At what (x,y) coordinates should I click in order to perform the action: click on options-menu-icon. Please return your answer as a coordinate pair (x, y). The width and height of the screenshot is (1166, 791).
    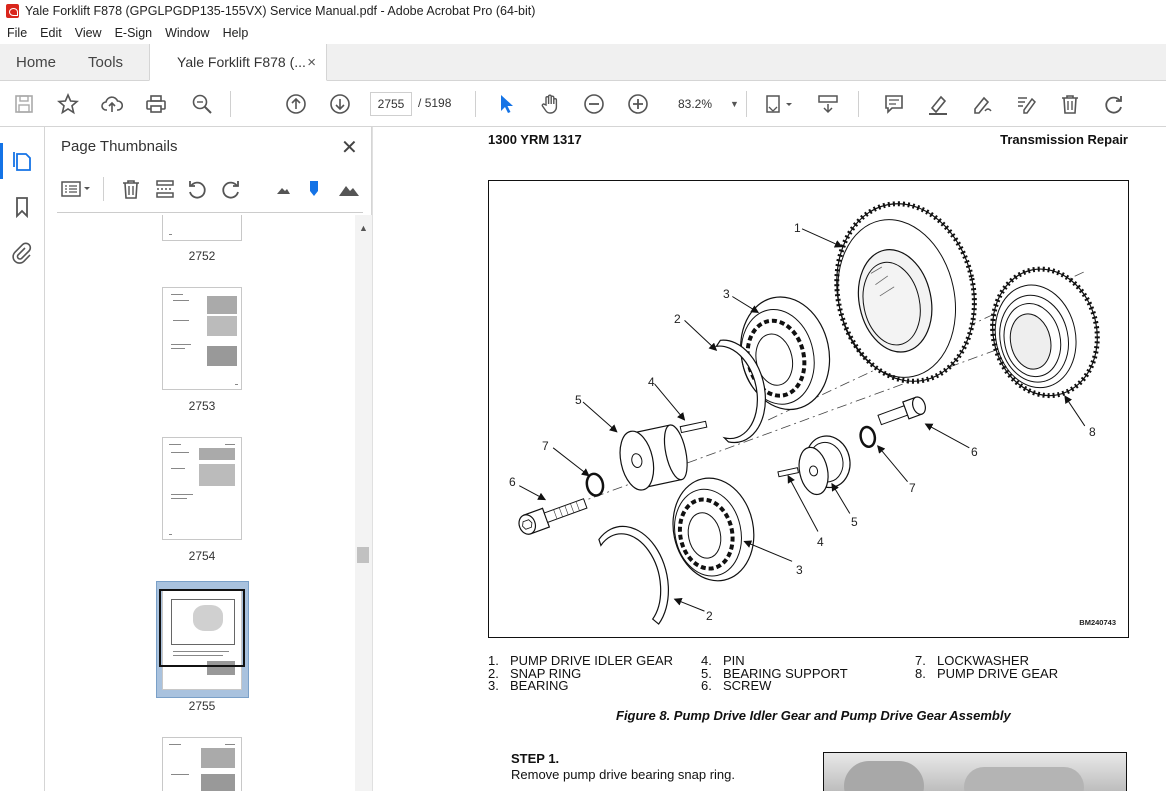
    Looking at the image, I should click on (76, 189).